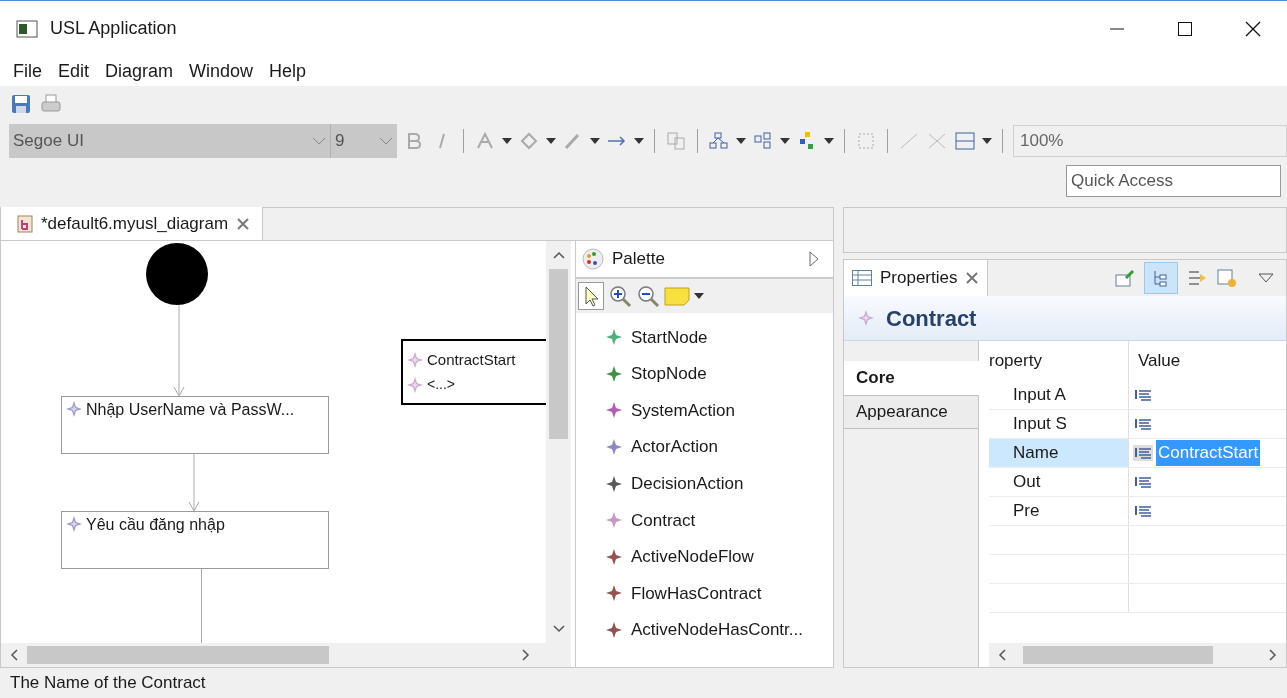  Describe the element at coordinates (719, 141) in the screenshot. I see `arrange-all-icon` at that location.